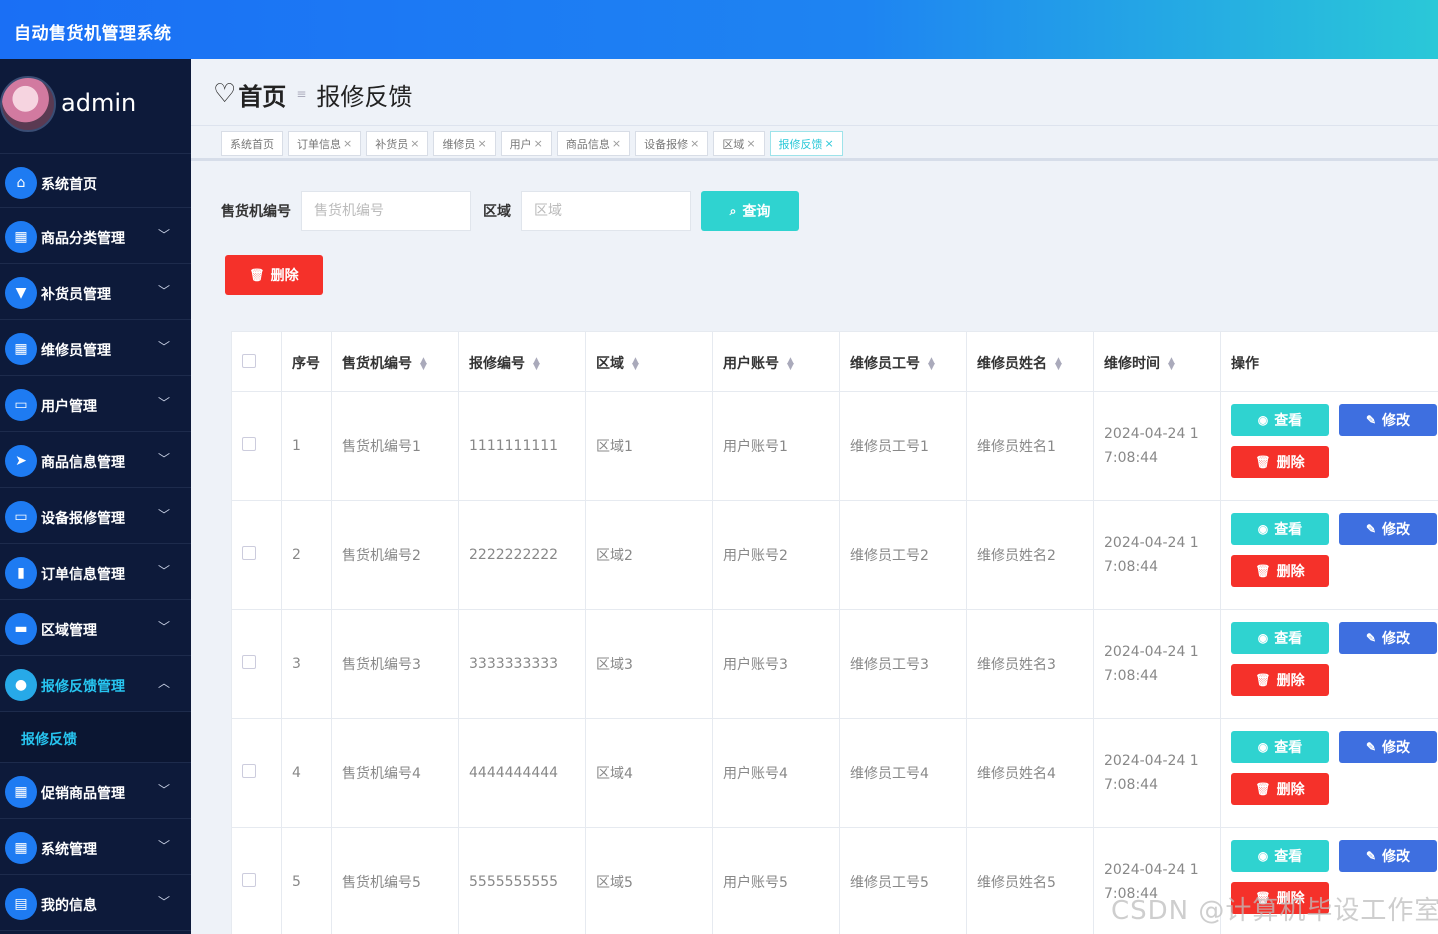  Describe the element at coordinates (95, 348) in the screenshot. I see `sidebar-item: ▦ 维修员管理 ﹀` at that location.